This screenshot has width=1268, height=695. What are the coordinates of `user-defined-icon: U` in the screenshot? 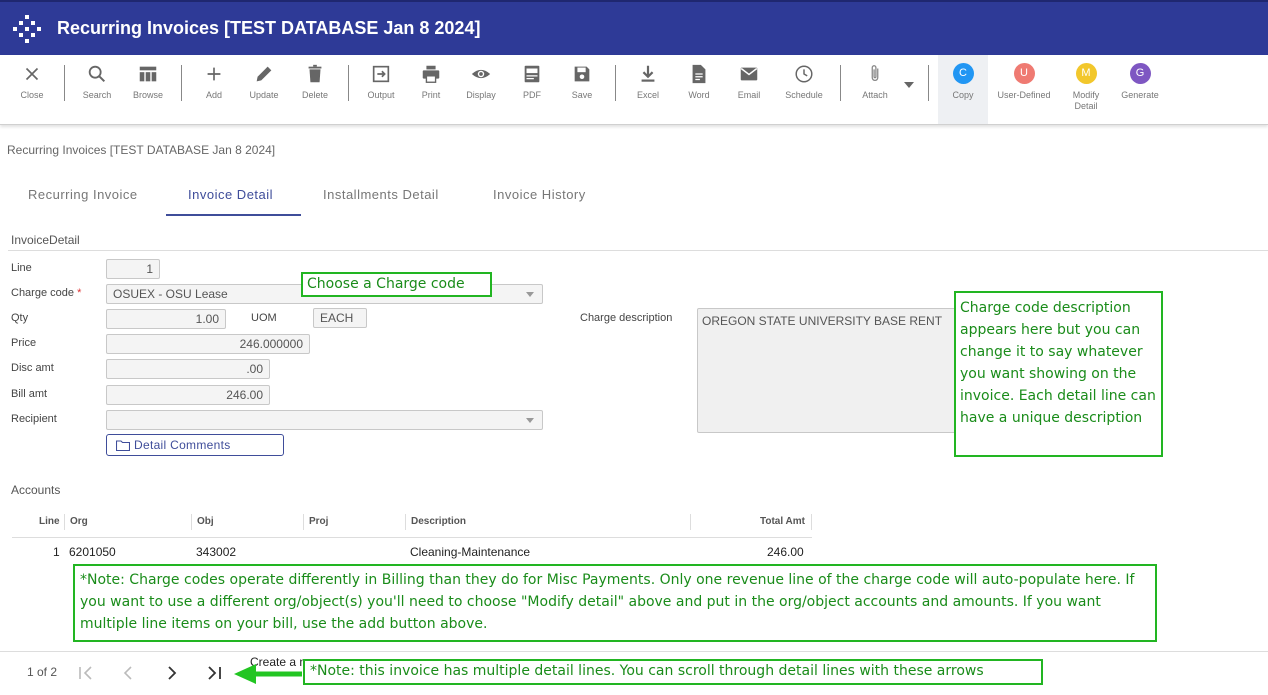 It's located at (1024, 73).